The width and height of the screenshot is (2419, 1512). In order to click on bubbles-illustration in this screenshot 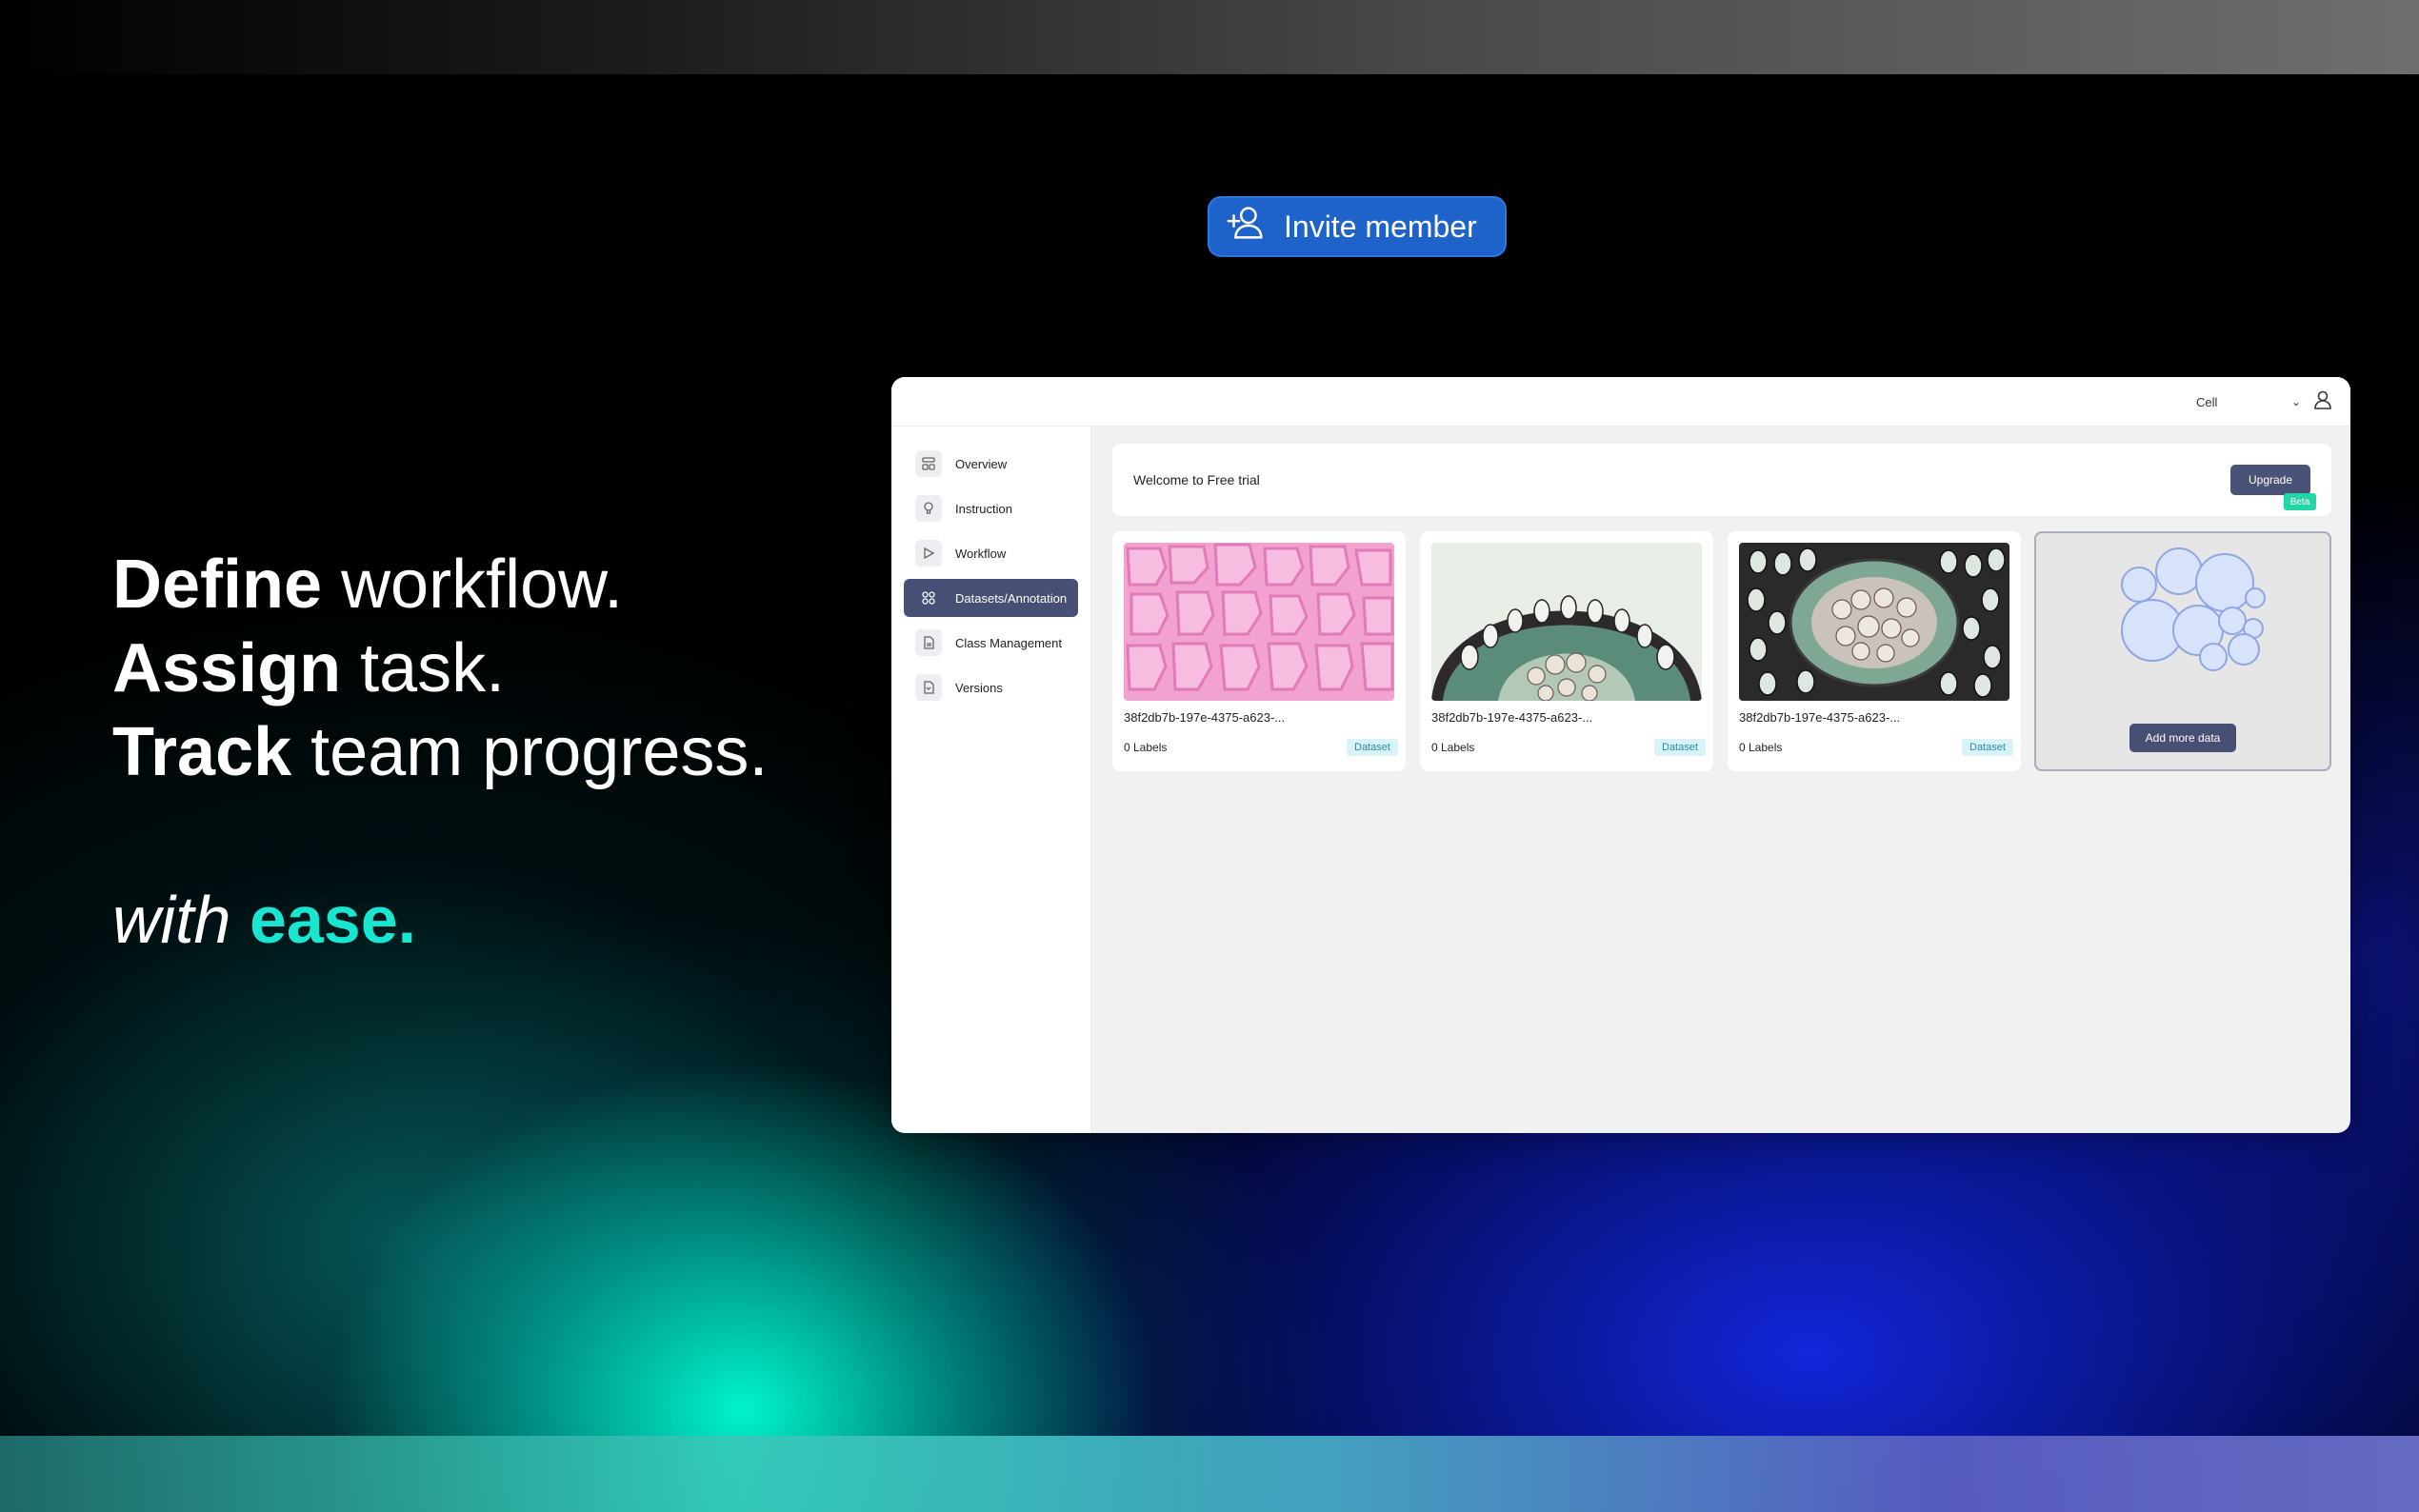, I will do `click(2193, 609)`.